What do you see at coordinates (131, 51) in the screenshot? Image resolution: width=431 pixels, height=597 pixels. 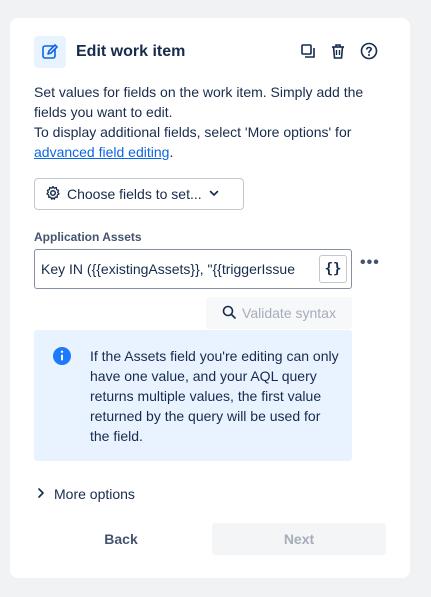 I see `page-title: Edit work item` at bounding box center [131, 51].